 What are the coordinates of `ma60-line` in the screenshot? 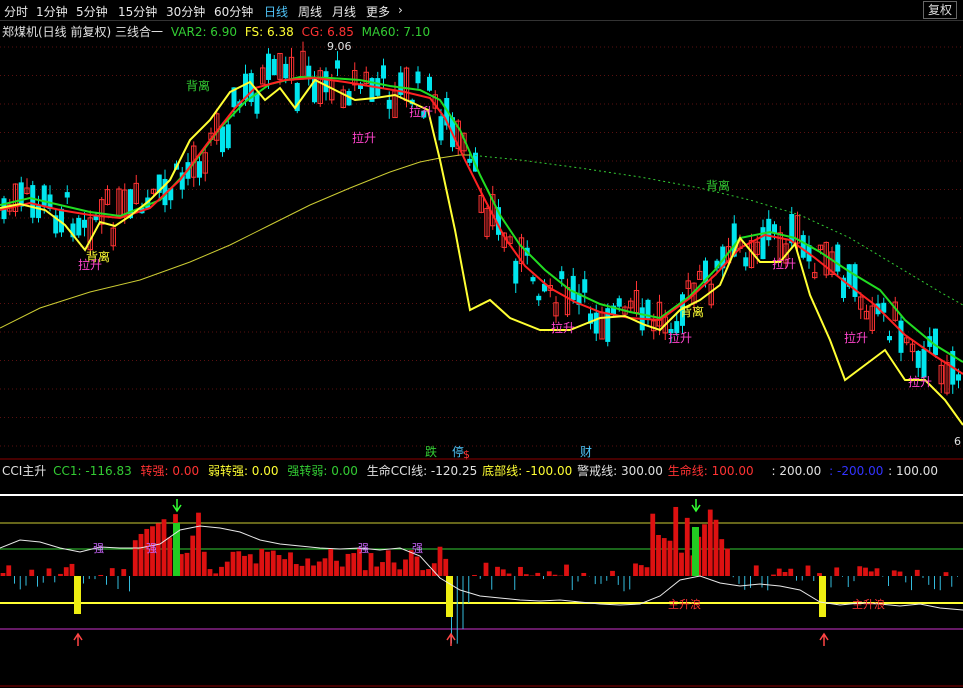 It's located at (235, 241).